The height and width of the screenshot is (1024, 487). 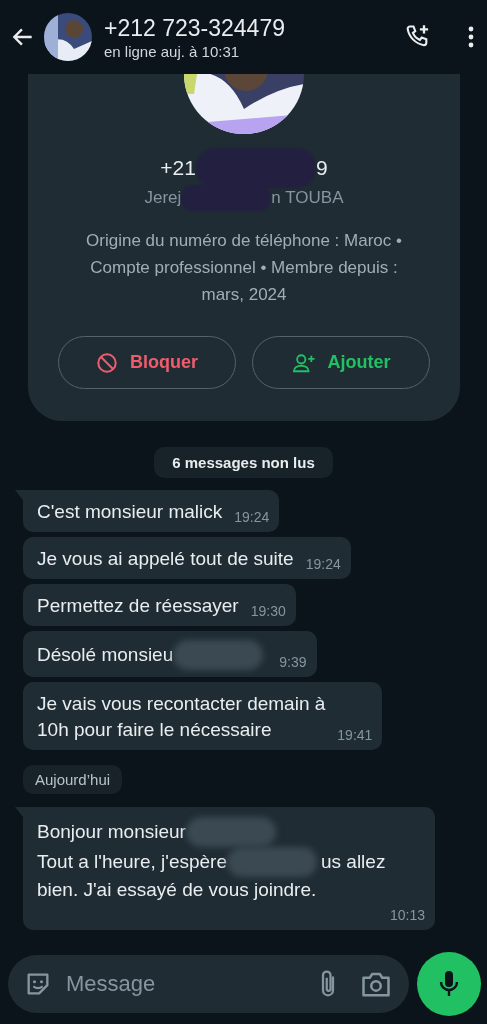 I want to click on contact-avatar, so click(x=68, y=37).